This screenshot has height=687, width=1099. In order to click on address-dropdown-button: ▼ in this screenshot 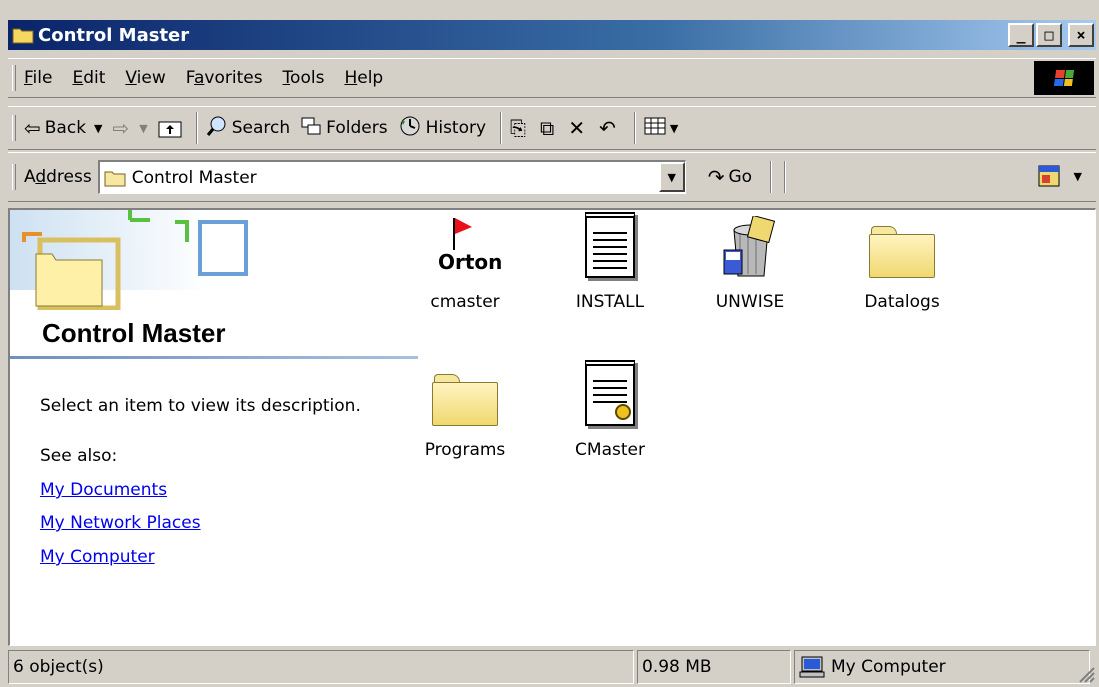, I will do `click(671, 177)`.